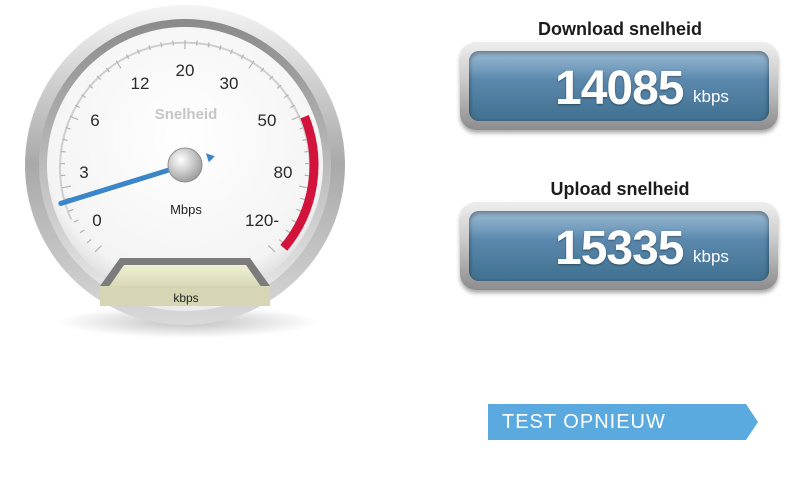 Image resolution: width=800 pixels, height=480 pixels. Describe the element at coordinates (185, 165) in the screenshot. I see `needle-hub` at that location.